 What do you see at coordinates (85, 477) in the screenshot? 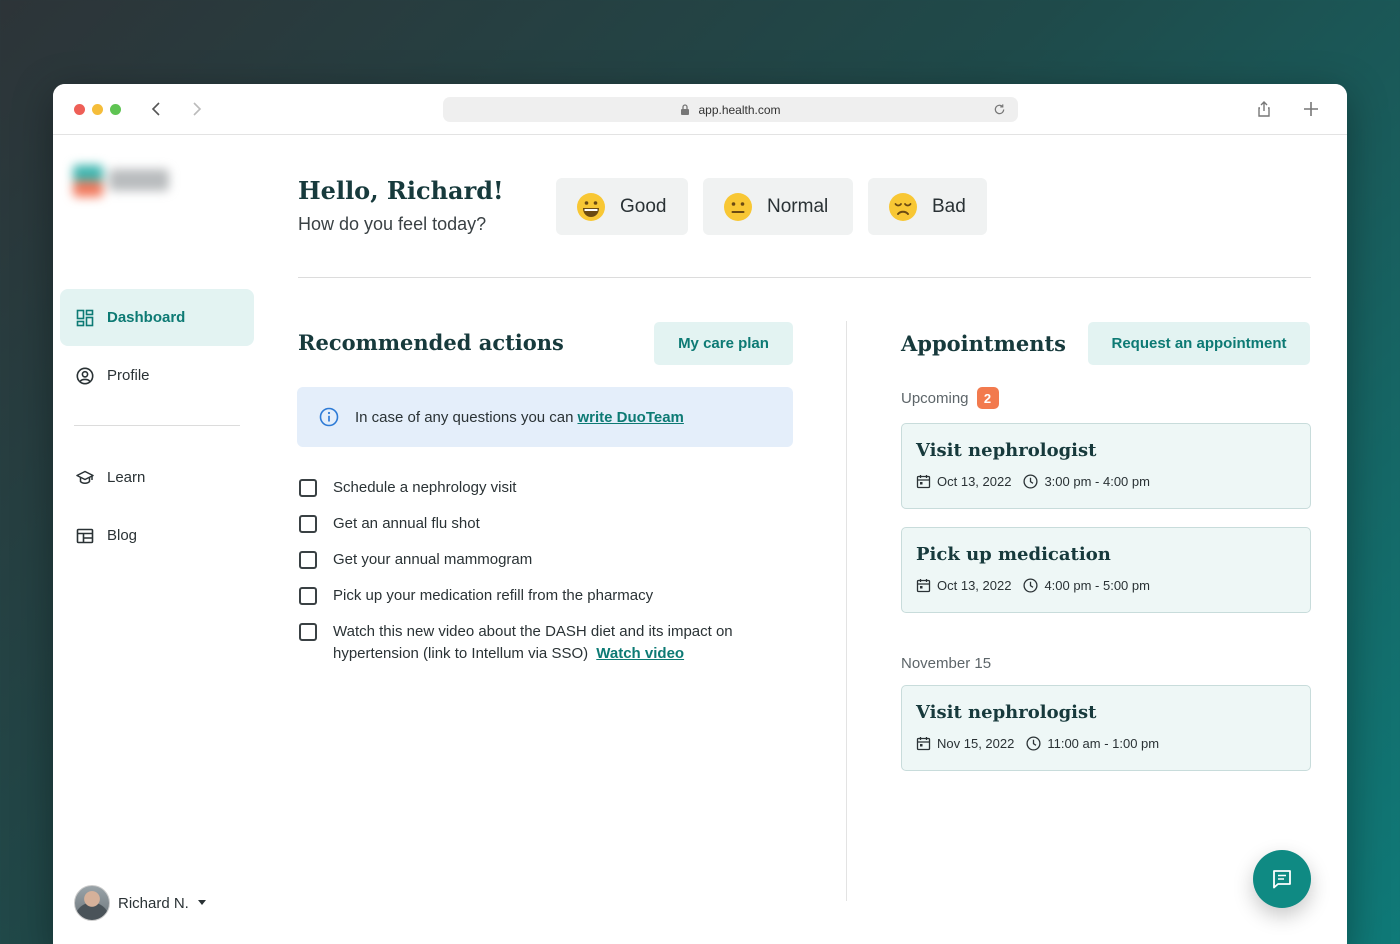
I see `graduation-cap-icon` at bounding box center [85, 477].